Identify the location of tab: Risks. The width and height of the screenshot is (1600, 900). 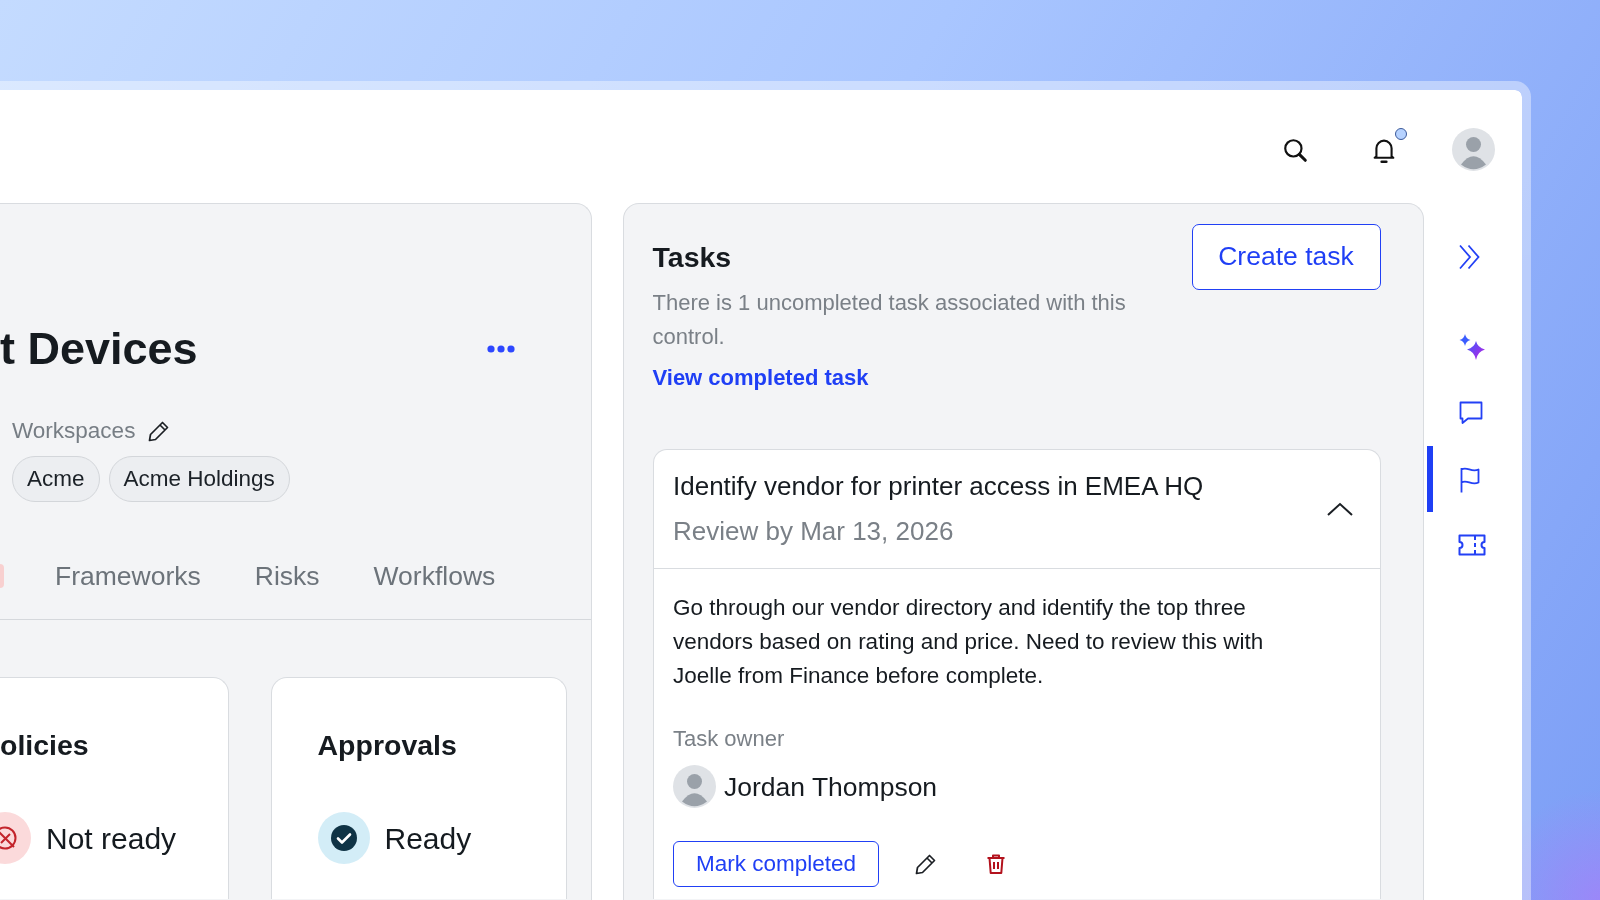
(287, 589).